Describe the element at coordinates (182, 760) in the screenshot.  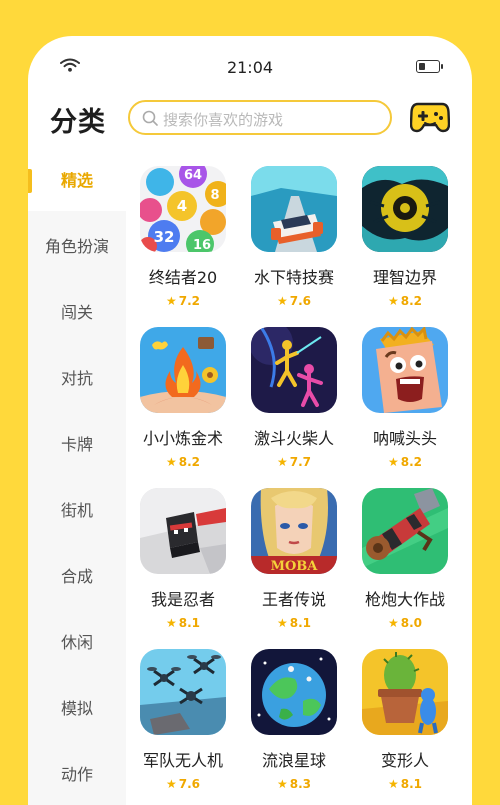
I see `game-name: 军队无人机` at that location.